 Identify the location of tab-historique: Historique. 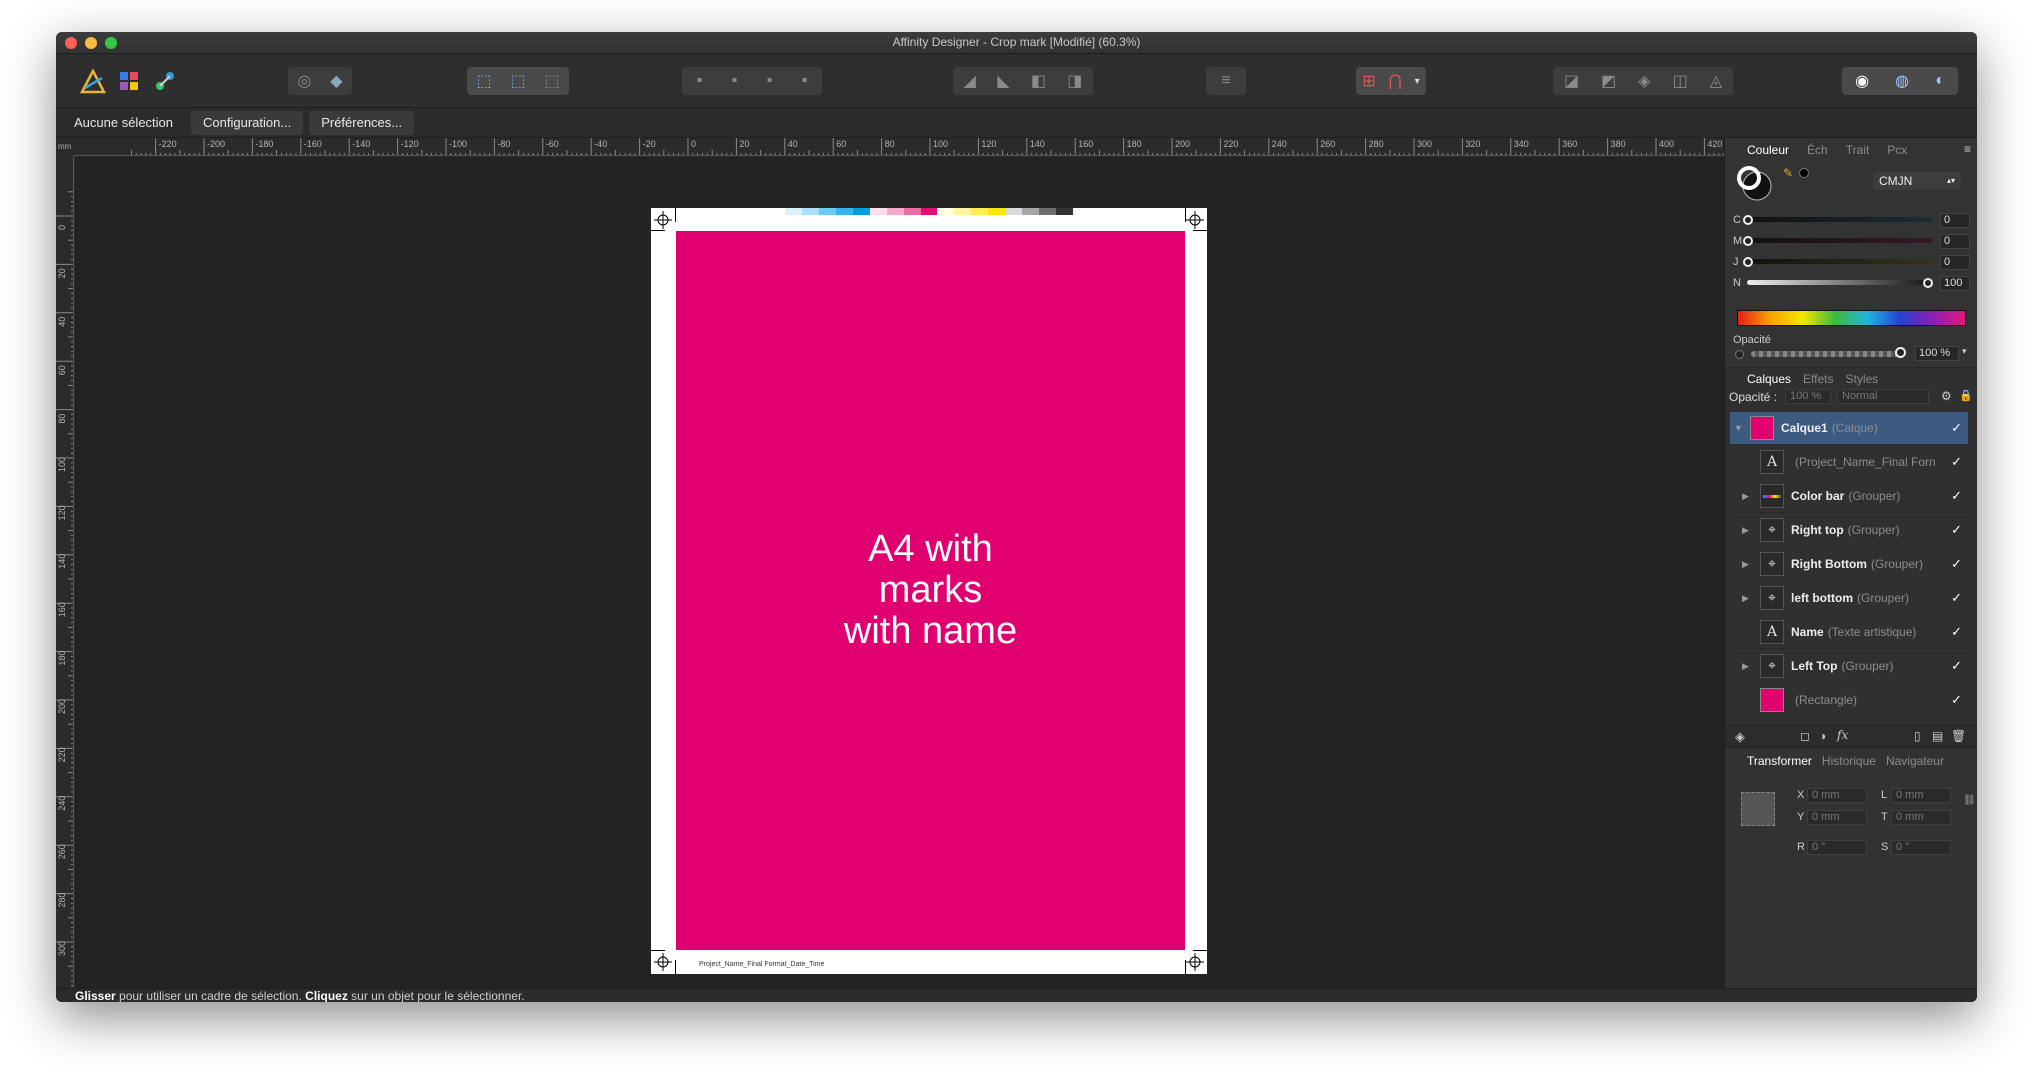
(1849, 763).